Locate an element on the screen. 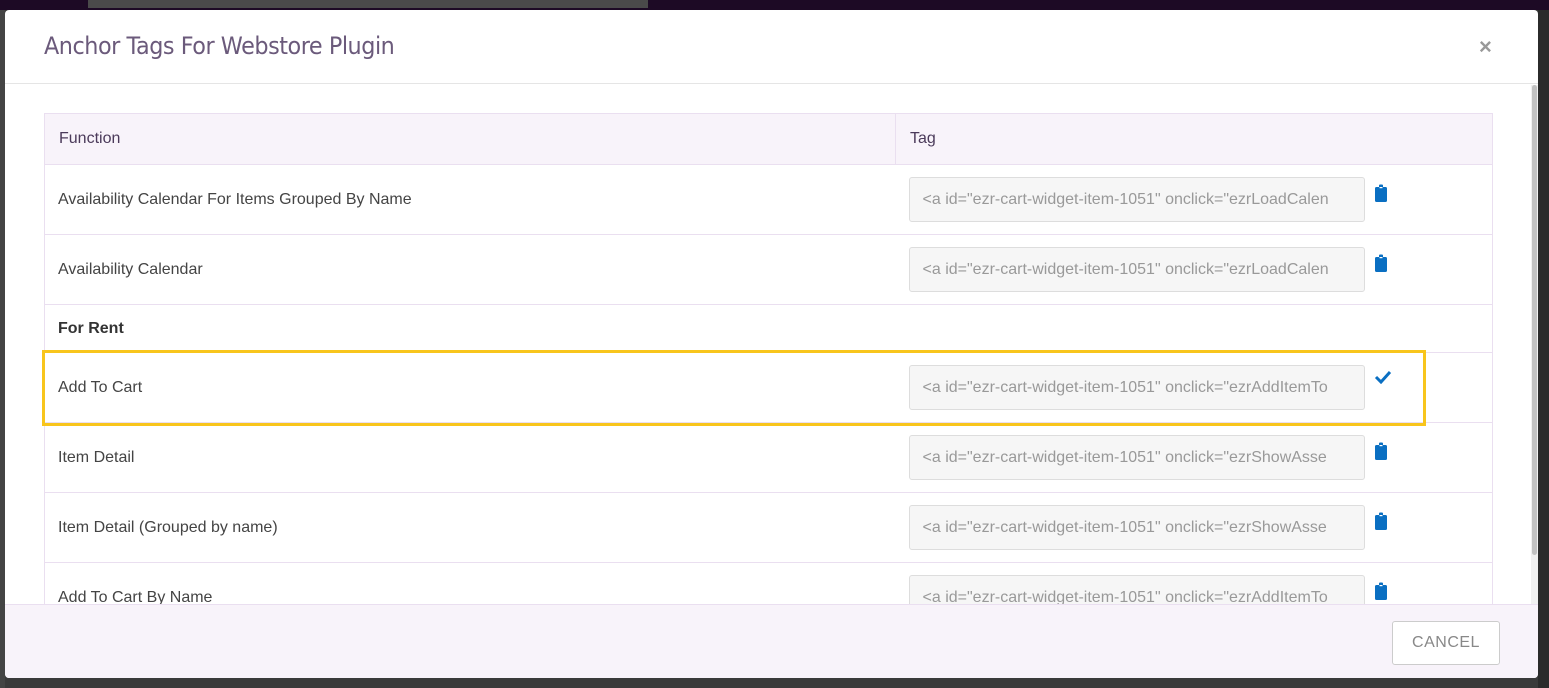 The height and width of the screenshot is (688, 1549). backdrop is located at coordinates (1543, 349).